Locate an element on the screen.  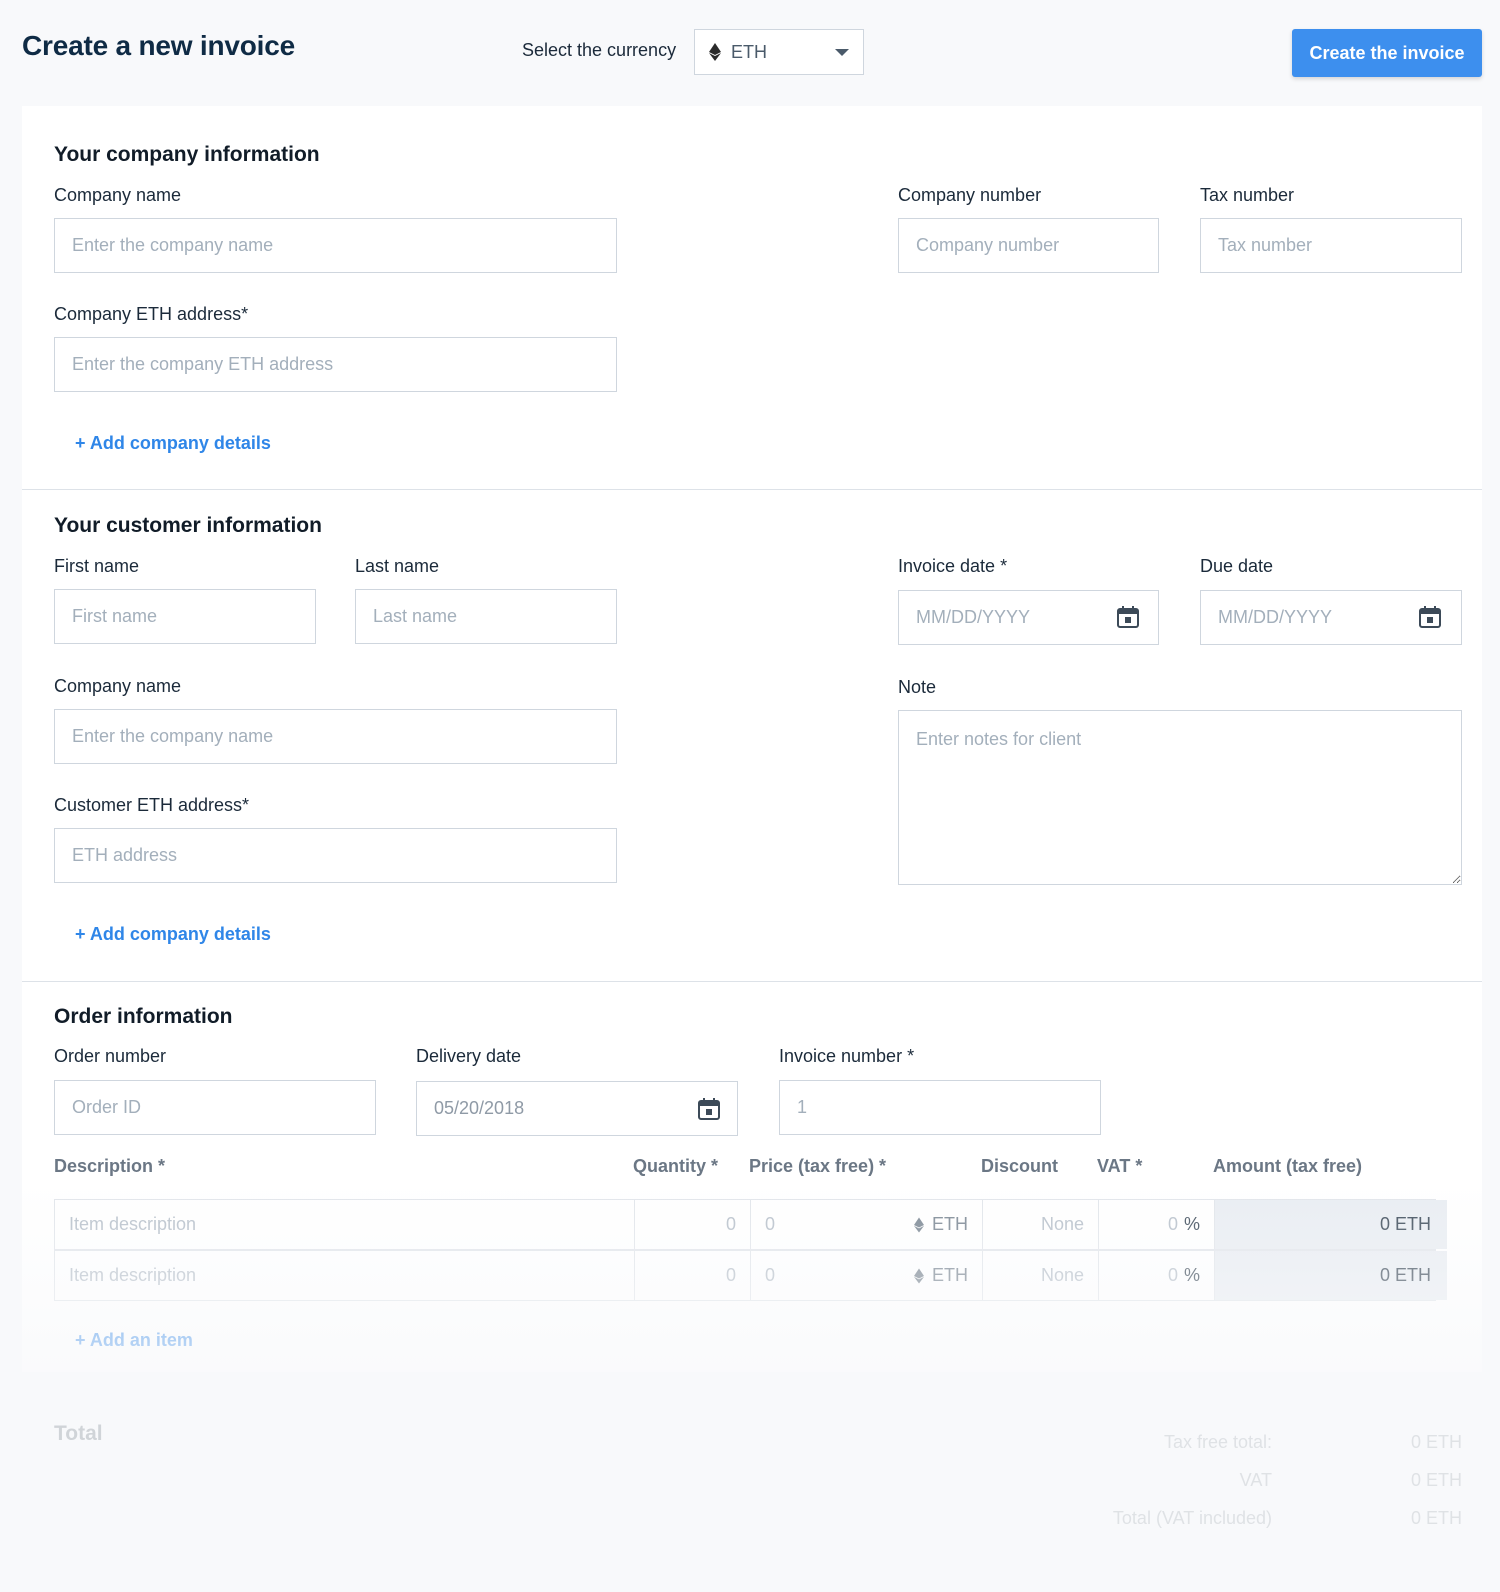
customer-company-name-label: Company name is located at coordinates (118, 686).